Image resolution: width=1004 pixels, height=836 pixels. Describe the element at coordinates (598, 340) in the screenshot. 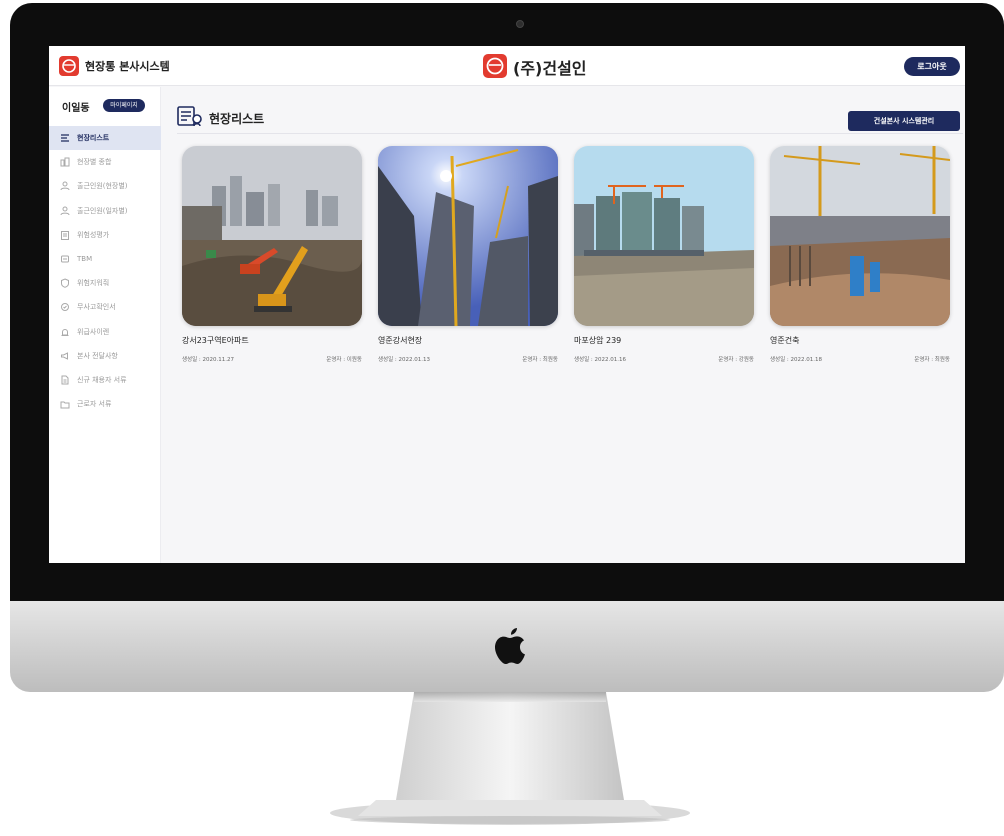

I see `site-name: 마포상암 239` at that location.